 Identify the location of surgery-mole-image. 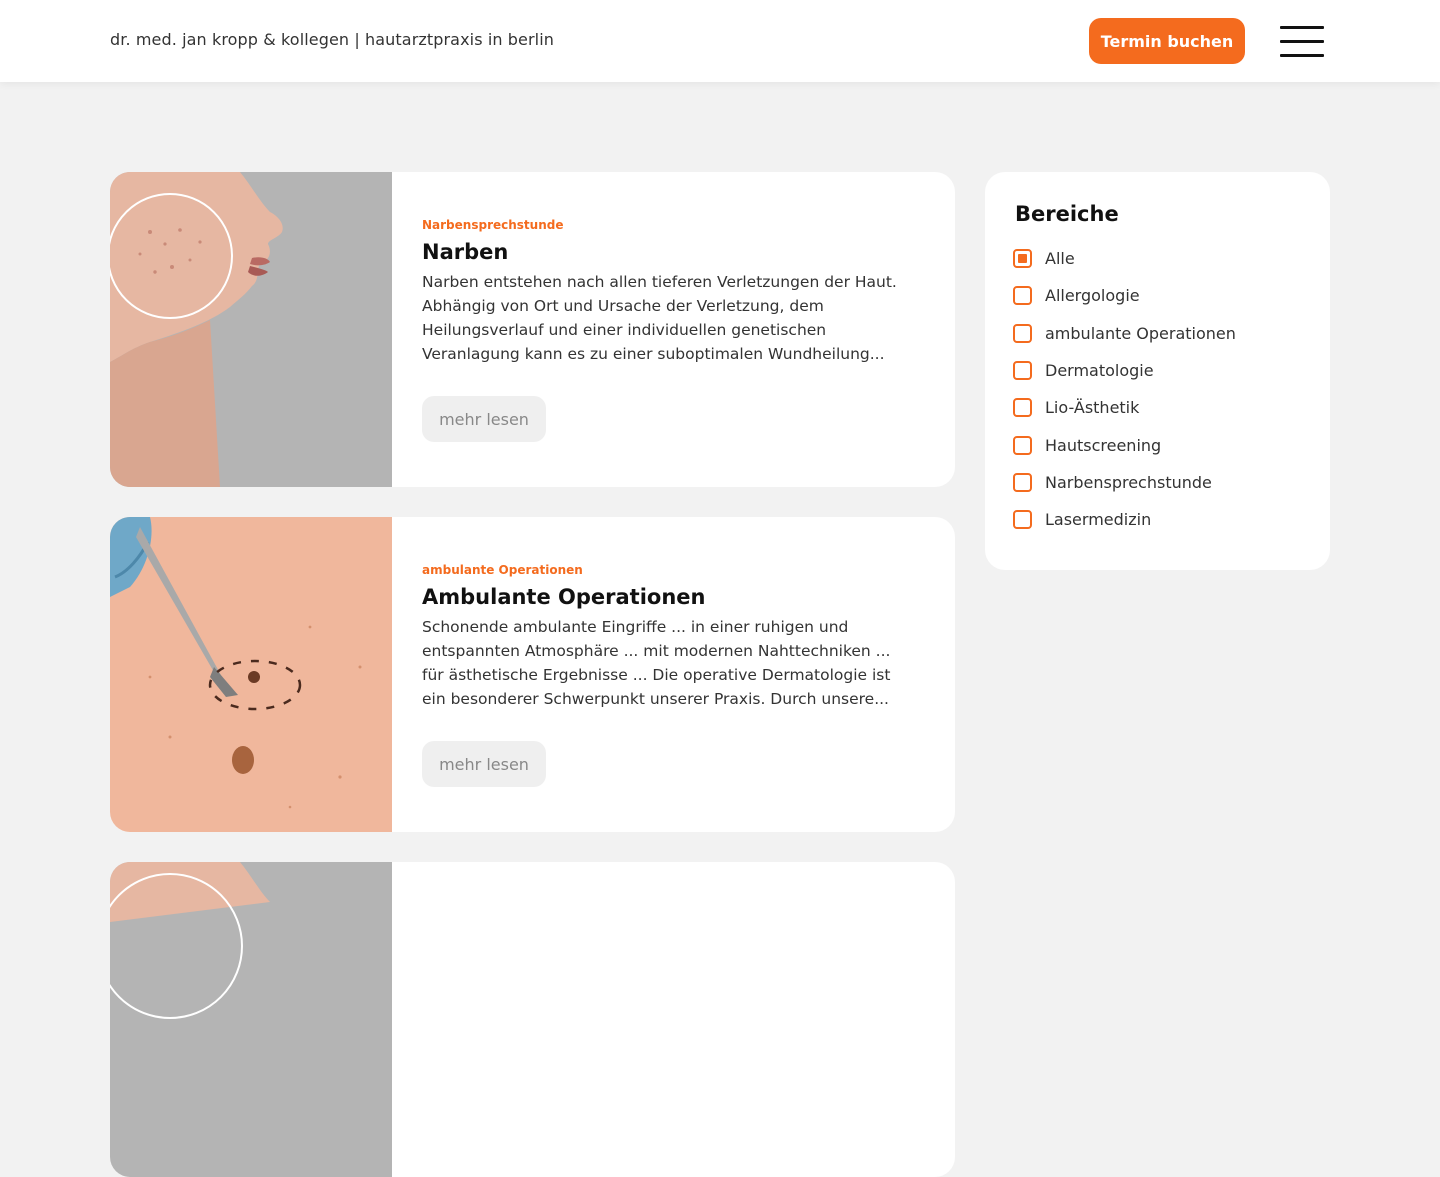
(251, 674).